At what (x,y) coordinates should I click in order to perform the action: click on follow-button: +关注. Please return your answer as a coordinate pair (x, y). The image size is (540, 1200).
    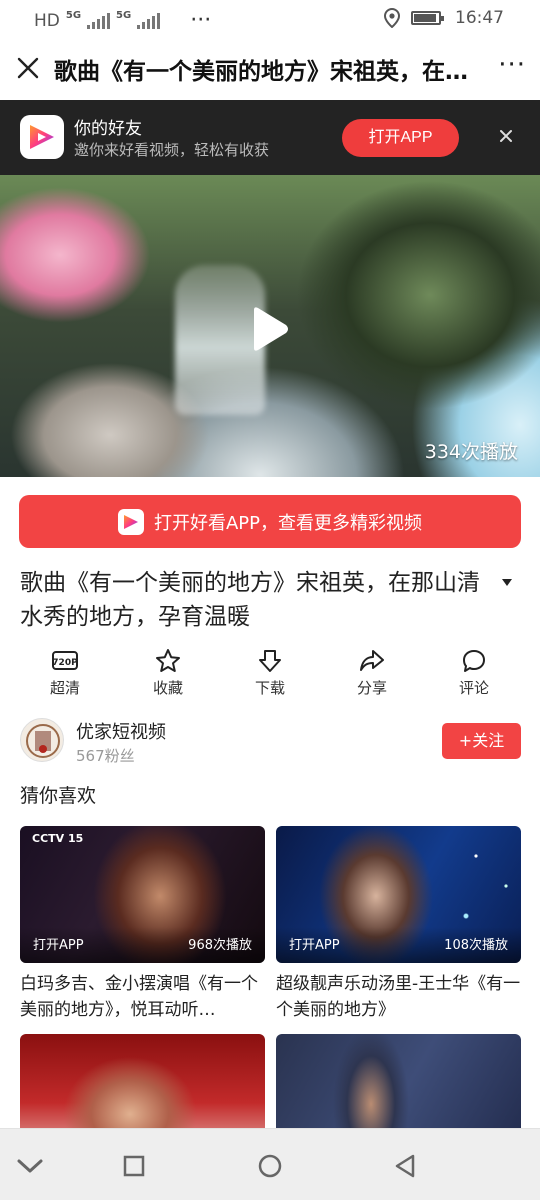
    Looking at the image, I should click on (481, 741).